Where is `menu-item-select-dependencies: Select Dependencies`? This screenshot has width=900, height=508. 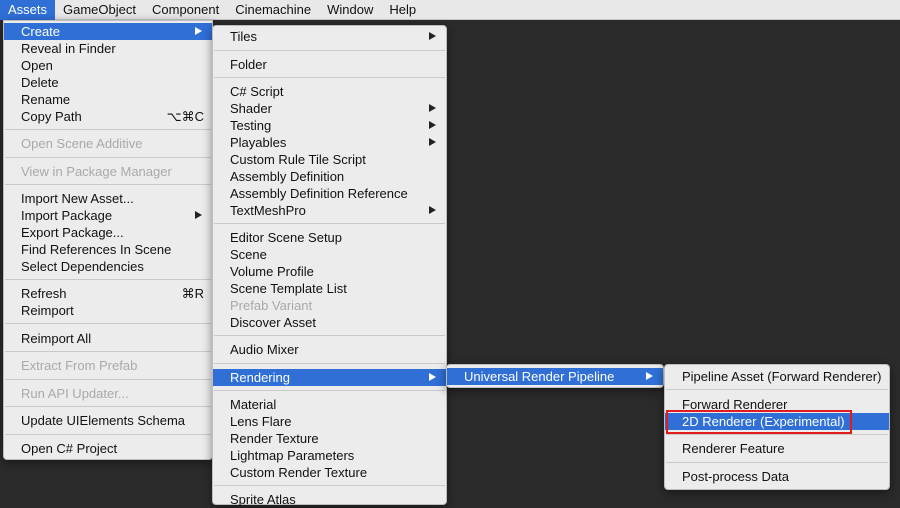 menu-item-select-dependencies: Select Dependencies is located at coordinates (108, 266).